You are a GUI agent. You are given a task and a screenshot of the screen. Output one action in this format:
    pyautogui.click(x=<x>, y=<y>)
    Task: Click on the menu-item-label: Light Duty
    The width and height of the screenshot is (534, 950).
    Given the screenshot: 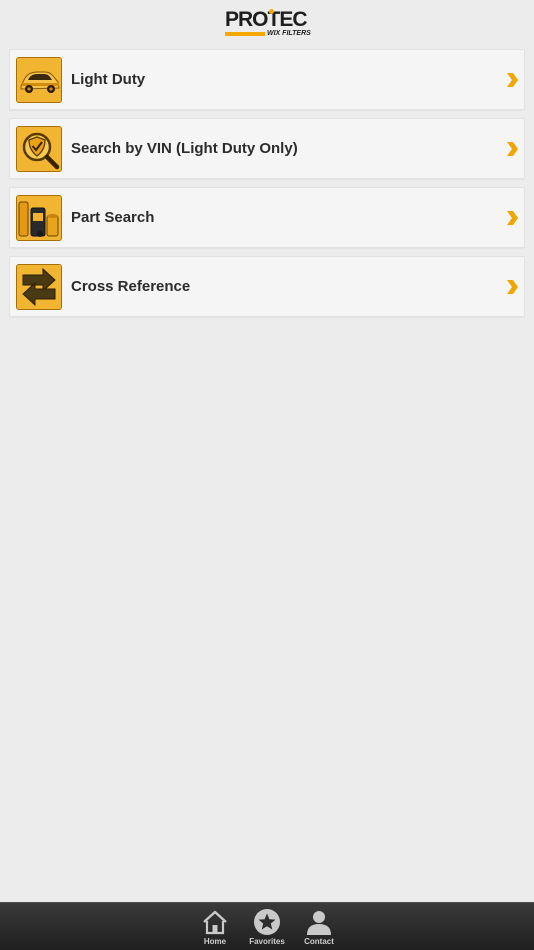 What is the action you would take?
    pyautogui.click(x=108, y=79)
    